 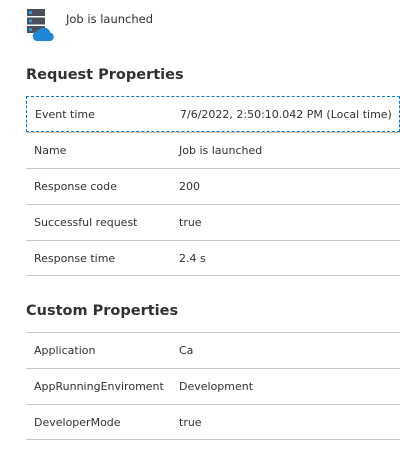 I want to click on property-value: 7/6/2022, 2:50:10.042 PM (Local time), so click(x=286, y=114).